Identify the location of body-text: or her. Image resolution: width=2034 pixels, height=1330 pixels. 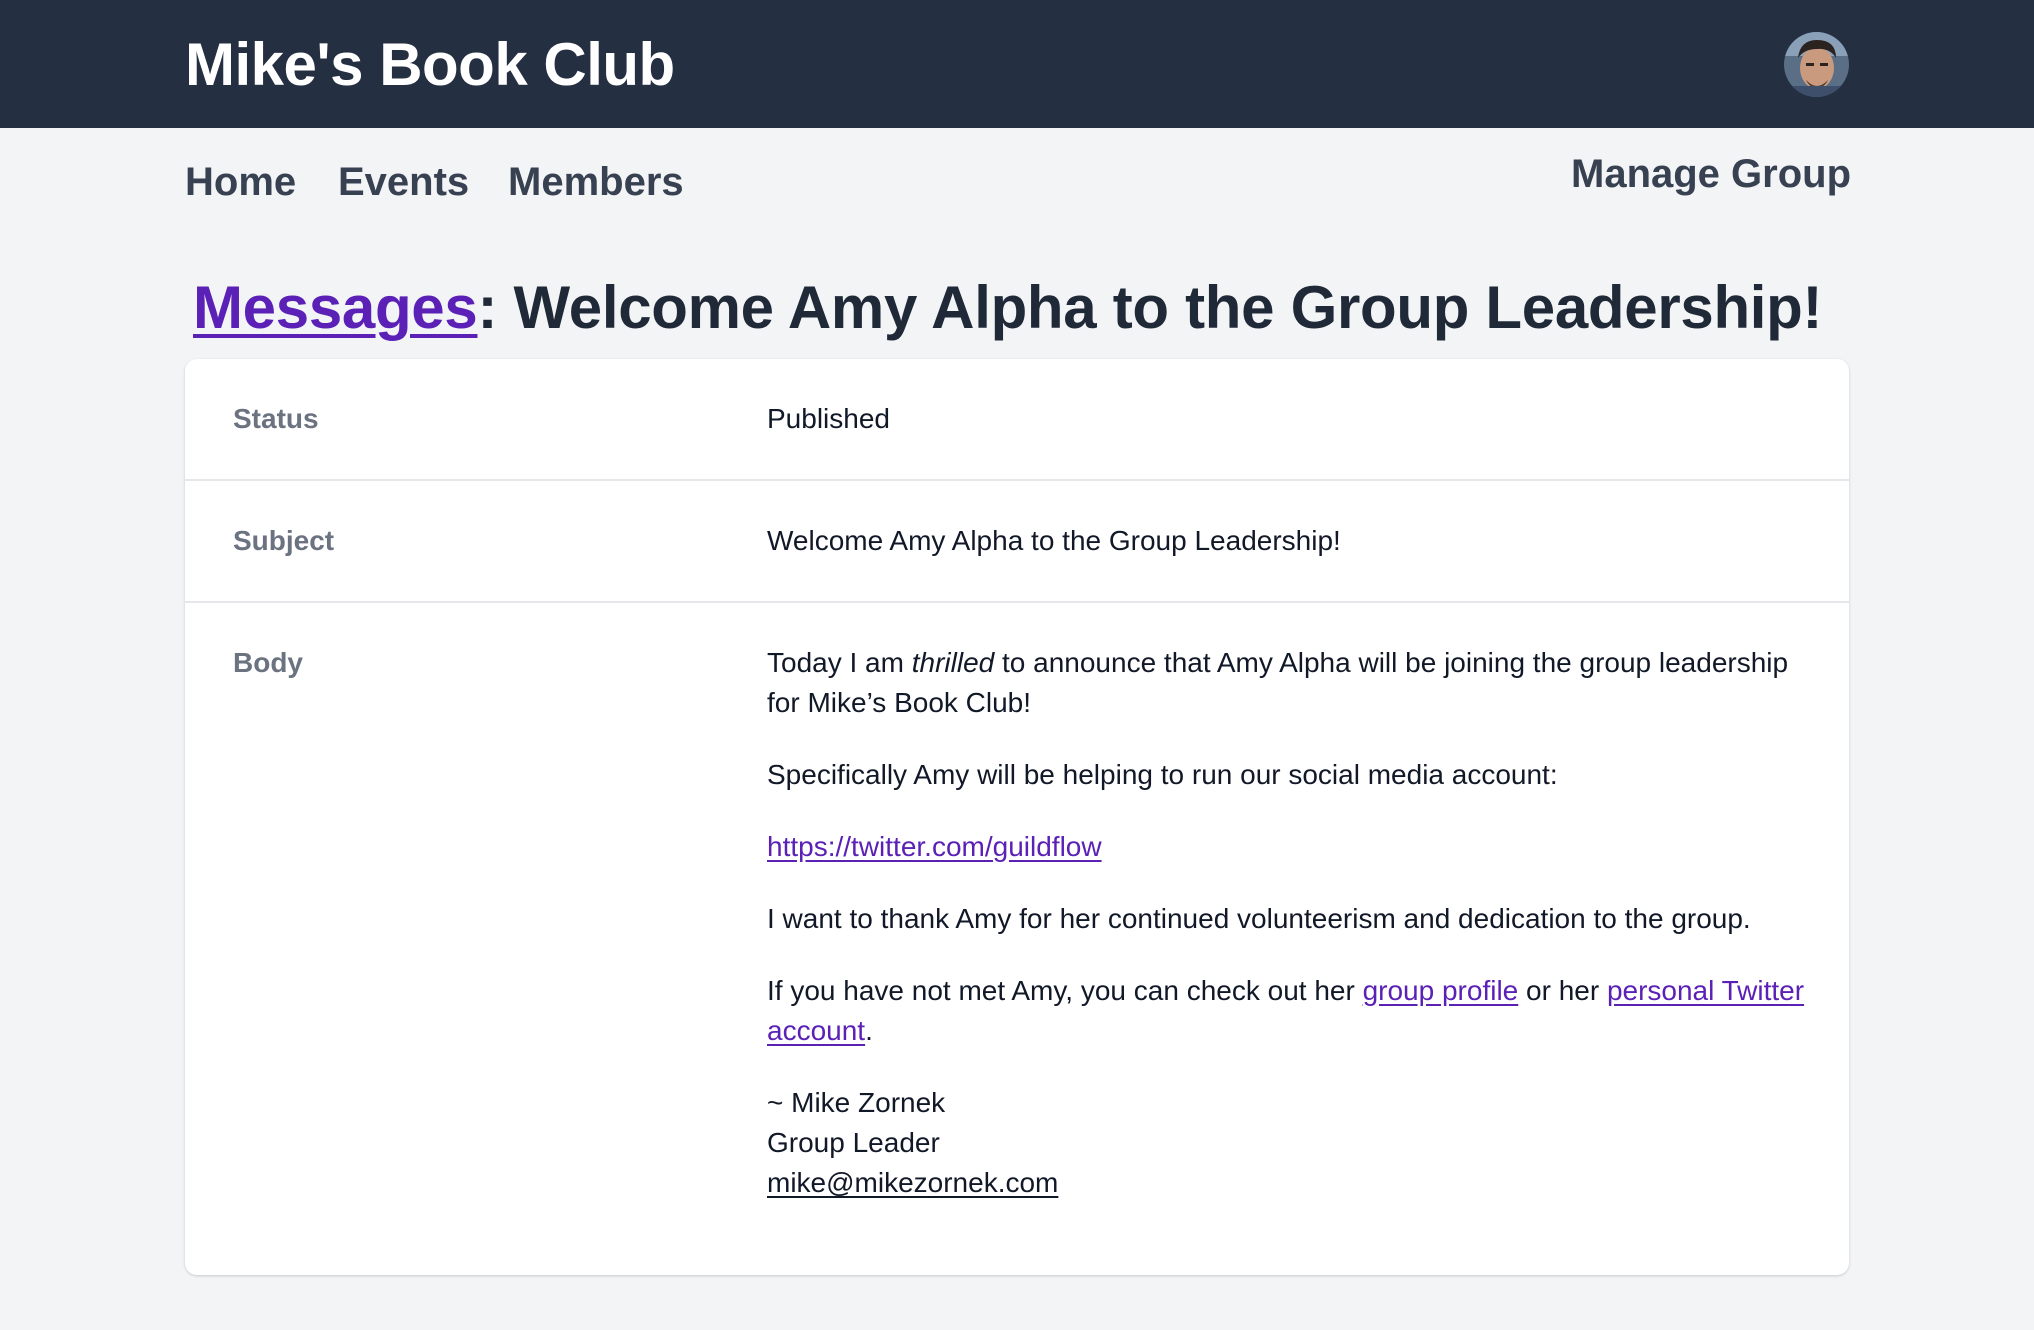
(1562, 990).